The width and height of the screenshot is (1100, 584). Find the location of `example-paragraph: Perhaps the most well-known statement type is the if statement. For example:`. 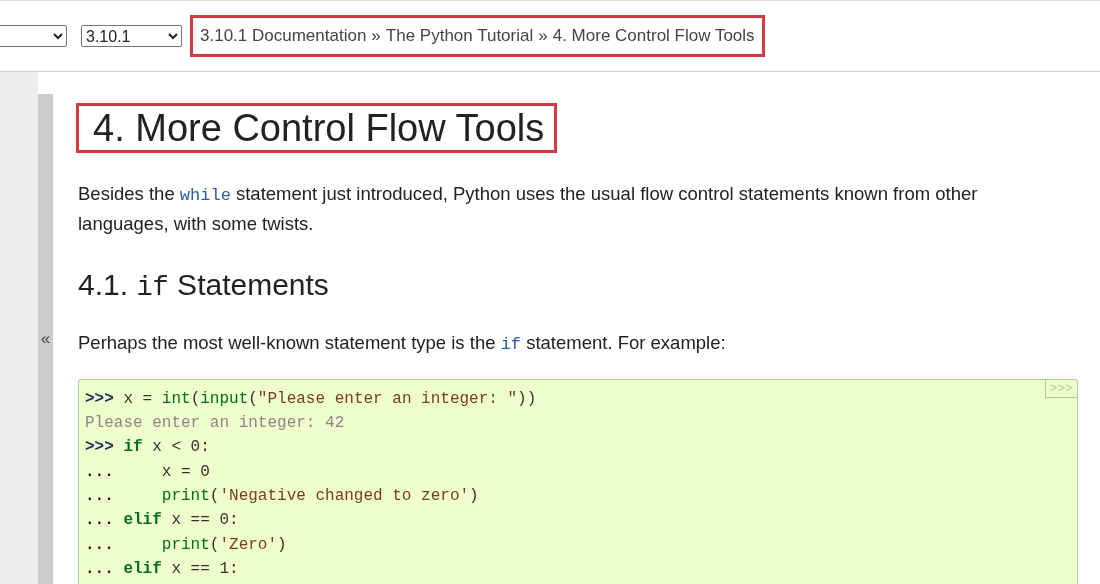

example-paragraph: Perhaps the most well-known statement type is the if statement. For example: is located at coordinates (402, 343).